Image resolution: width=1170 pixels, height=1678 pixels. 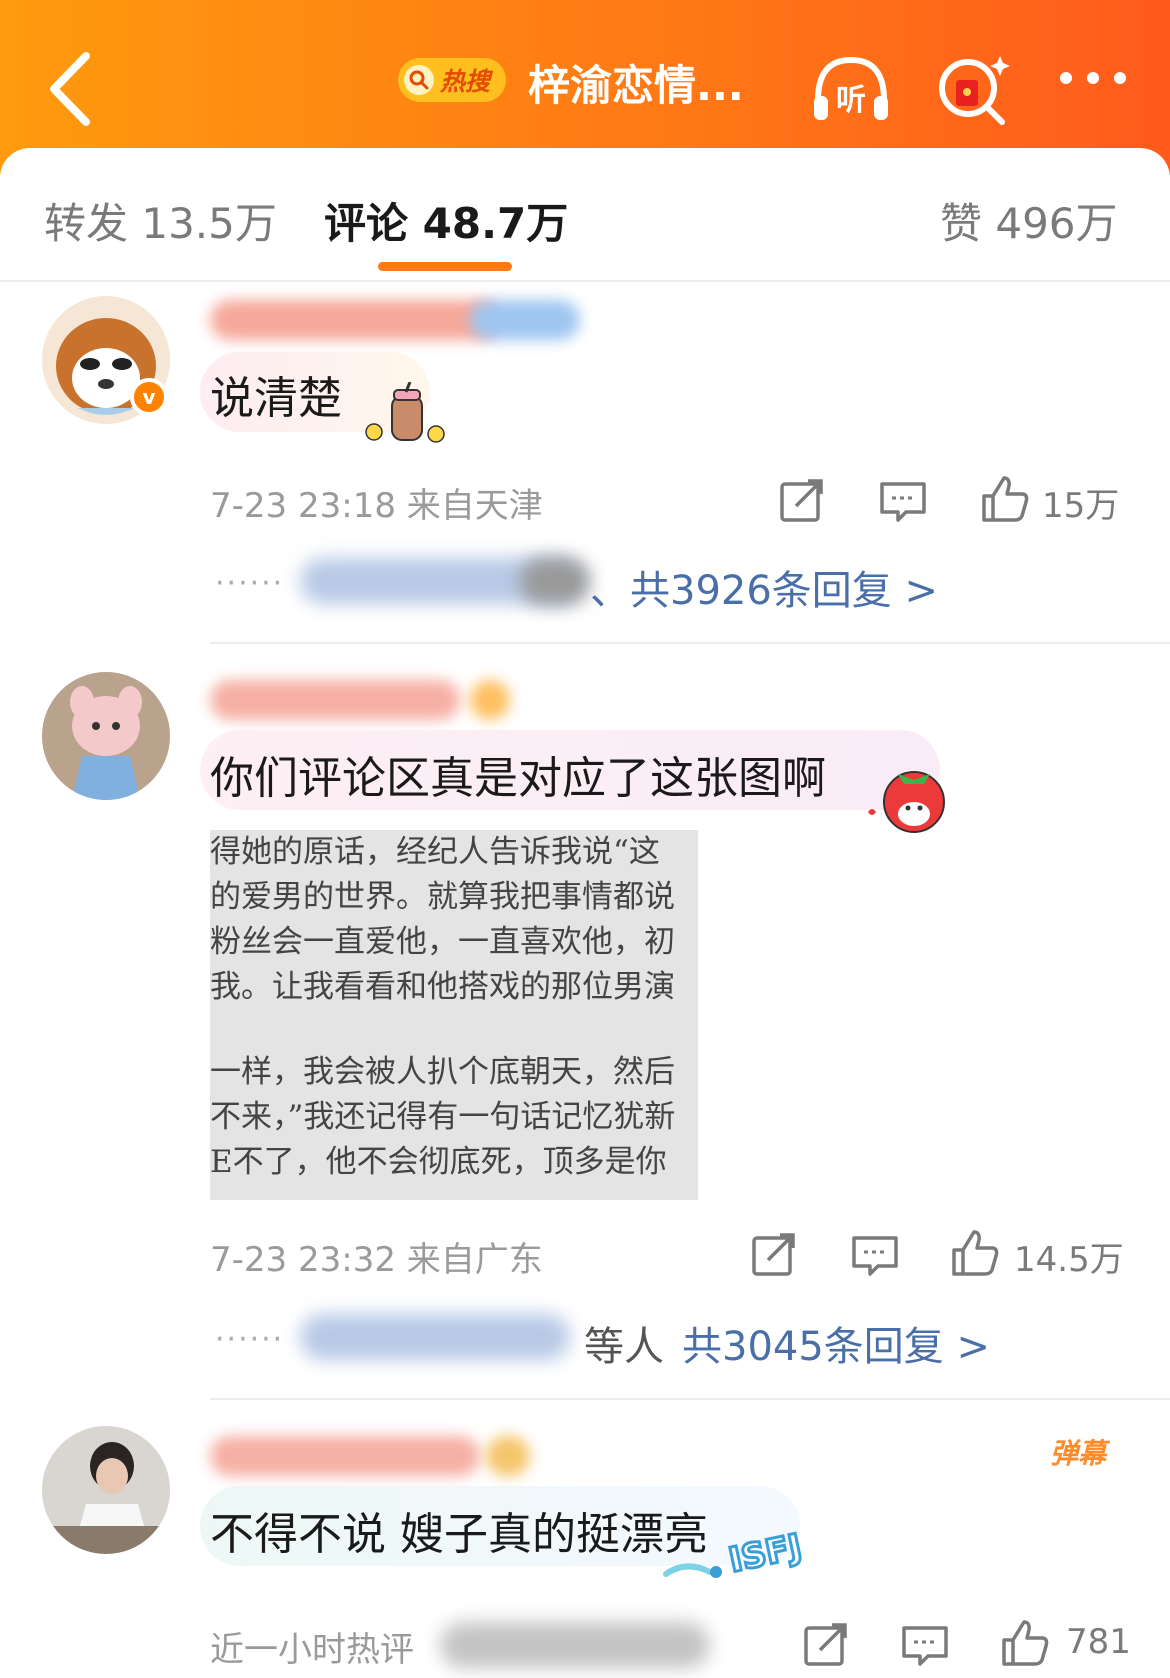 What do you see at coordinates (442, 897) in the screenshot?
I see `quote-line: 的爱男的世界。就算我把事情都说` at bounding box center [442, 897].